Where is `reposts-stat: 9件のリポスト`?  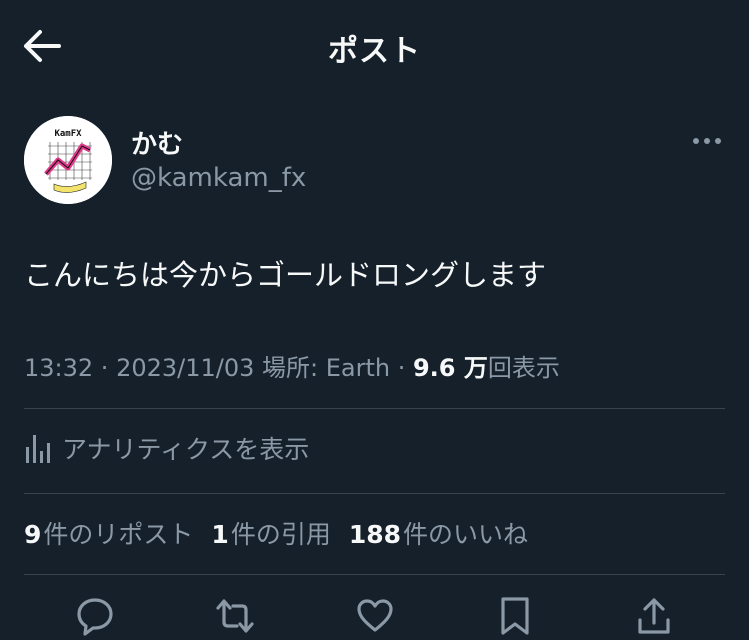
reposts-stat: 9件のリポスト is located at coordinates (108, 533).